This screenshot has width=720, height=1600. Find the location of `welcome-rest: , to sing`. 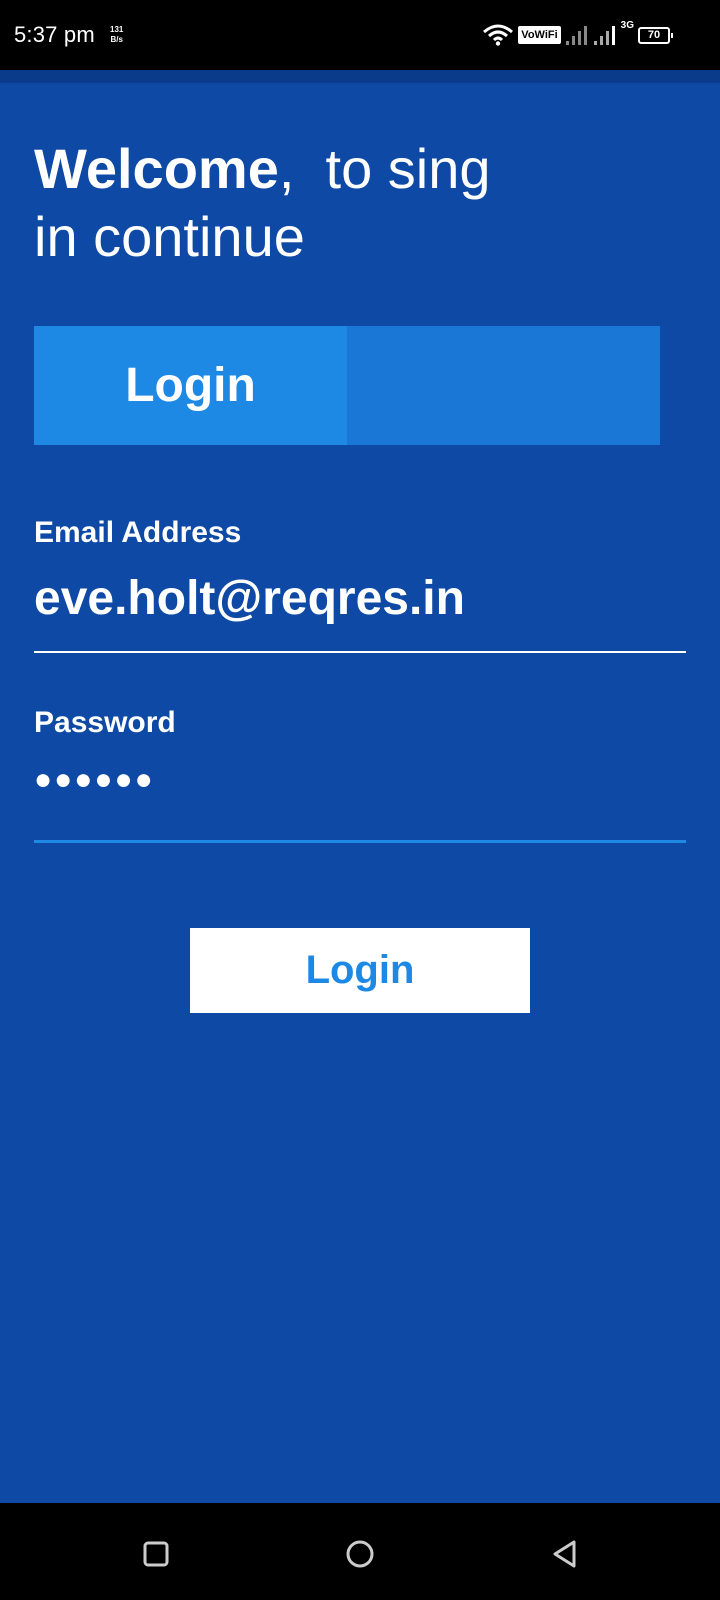

welcome-rest: , to sing is located at coordinates (384, 168).